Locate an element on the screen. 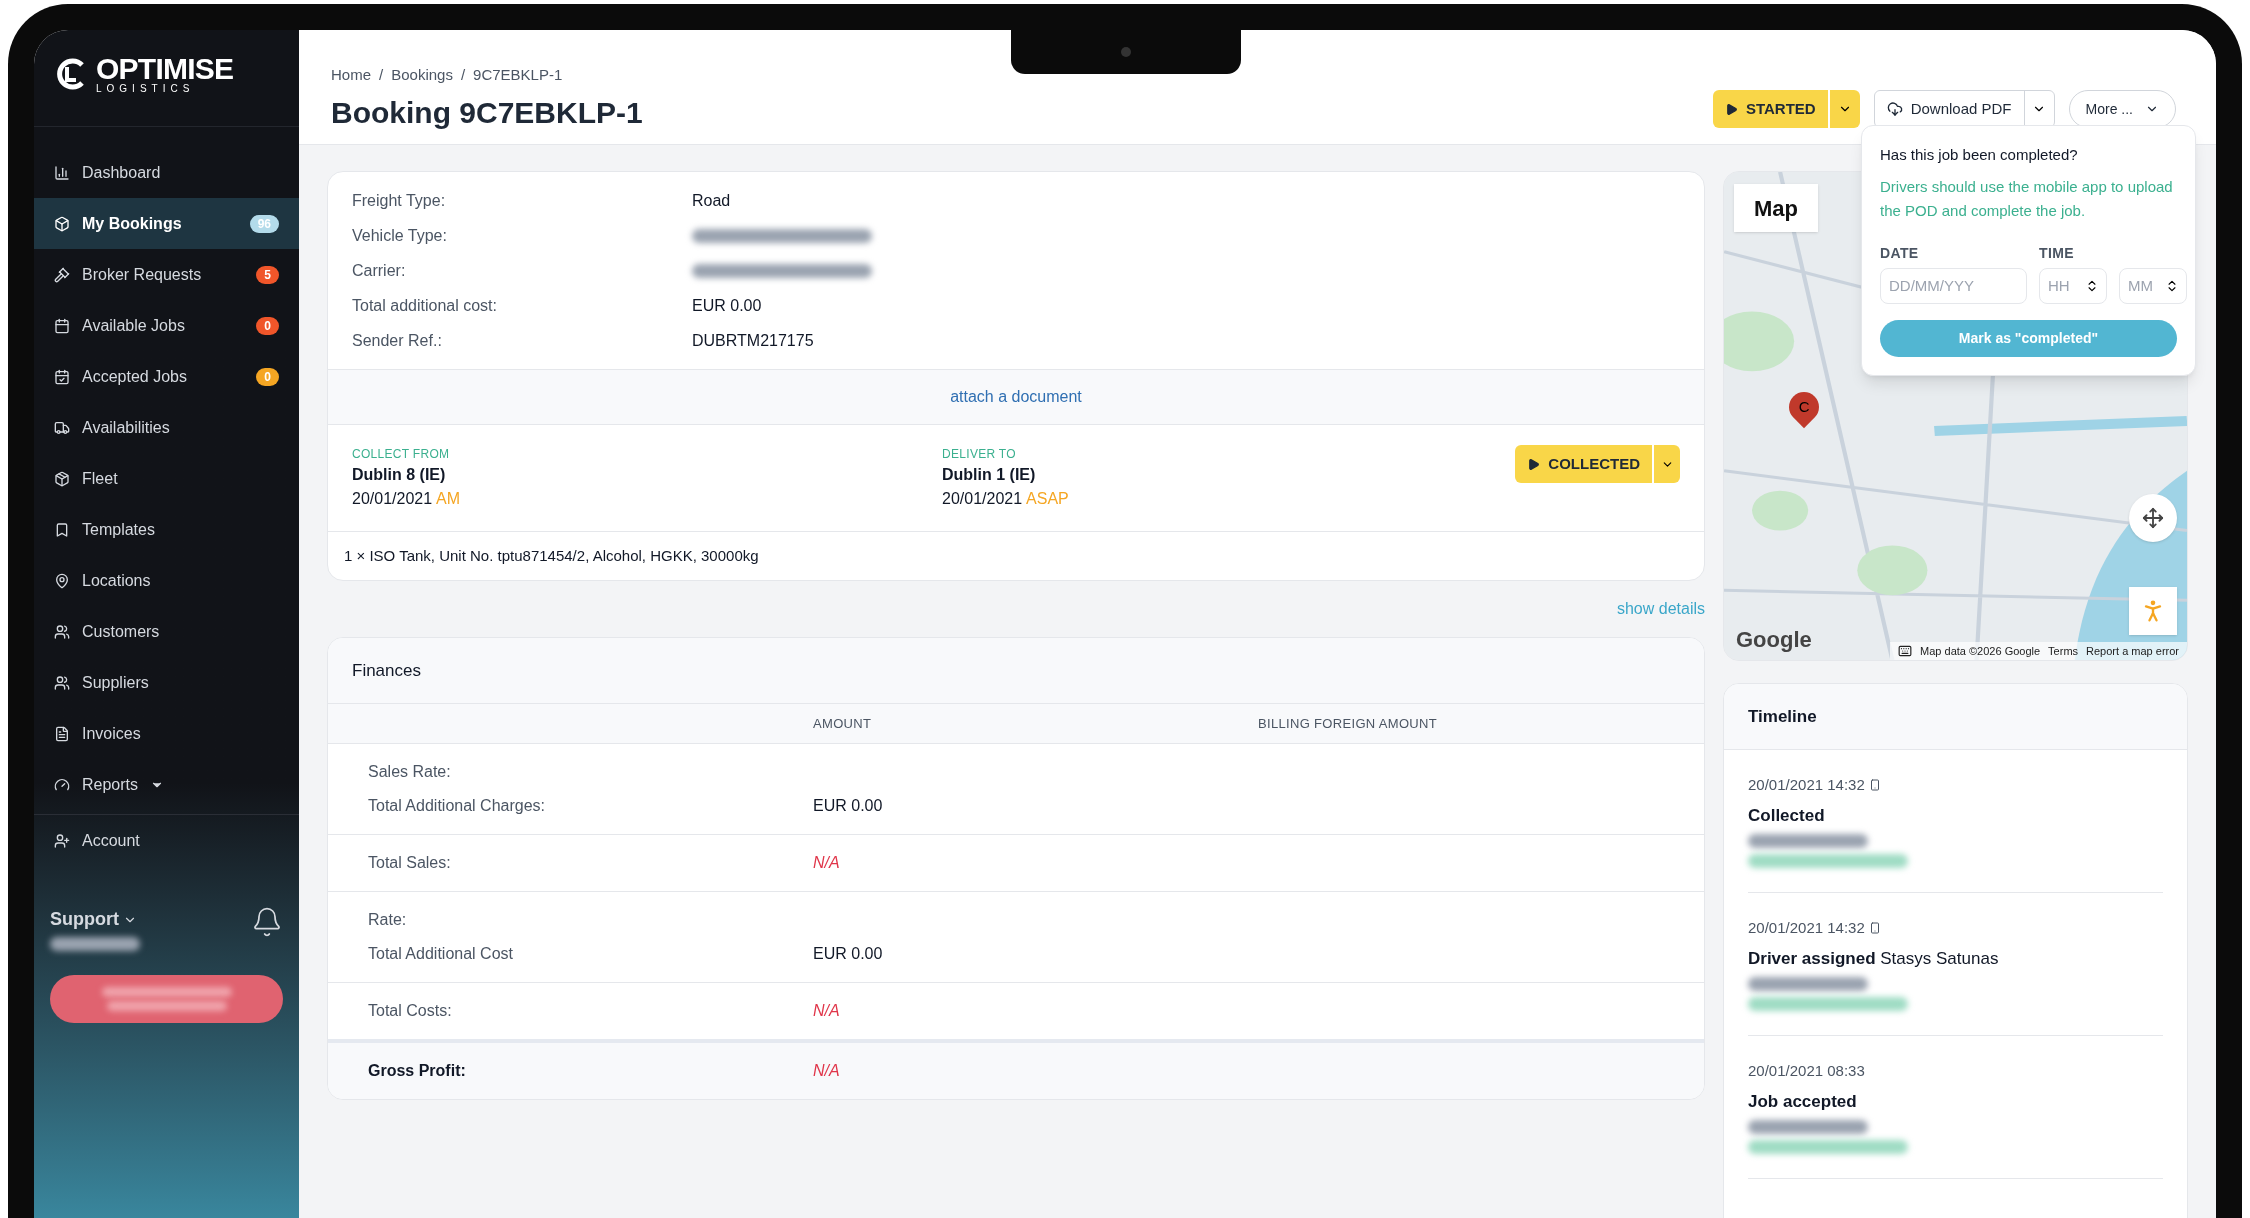 This screenshot has width=2250, height=1218. field-value: DUBRTM217175 is located at coordinates (753, 340).